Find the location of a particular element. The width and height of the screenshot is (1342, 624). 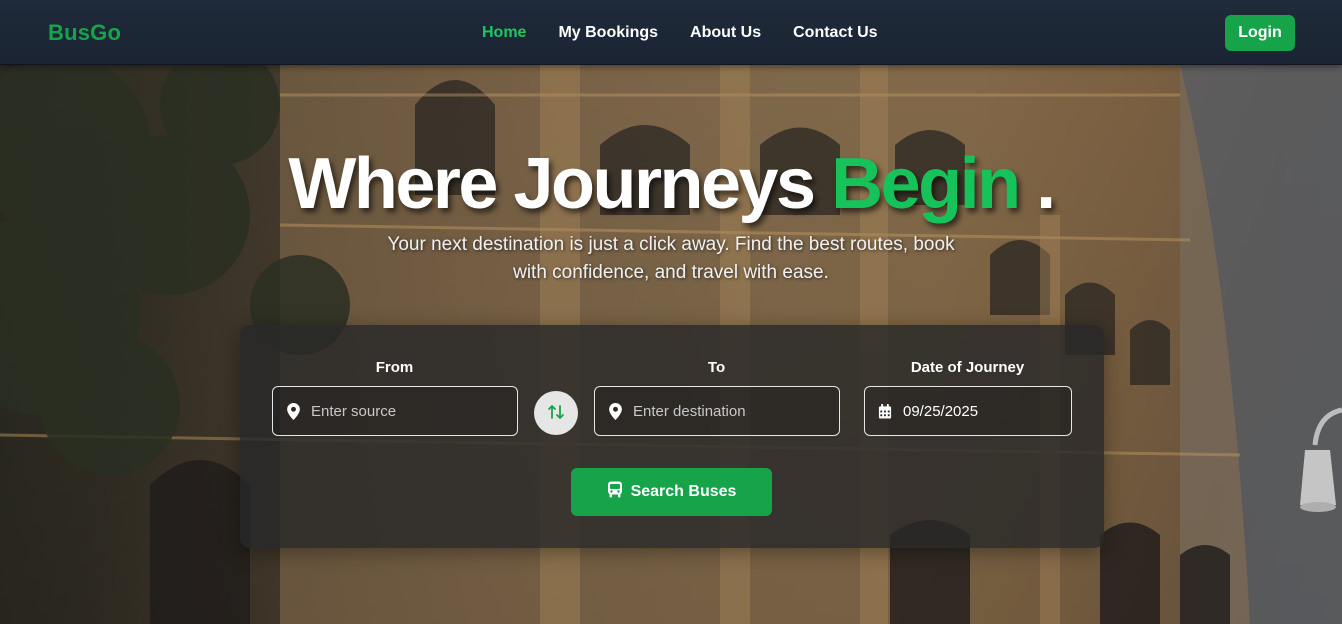

nav-contact-us: Contact Us is located at coordinates (835, 33).